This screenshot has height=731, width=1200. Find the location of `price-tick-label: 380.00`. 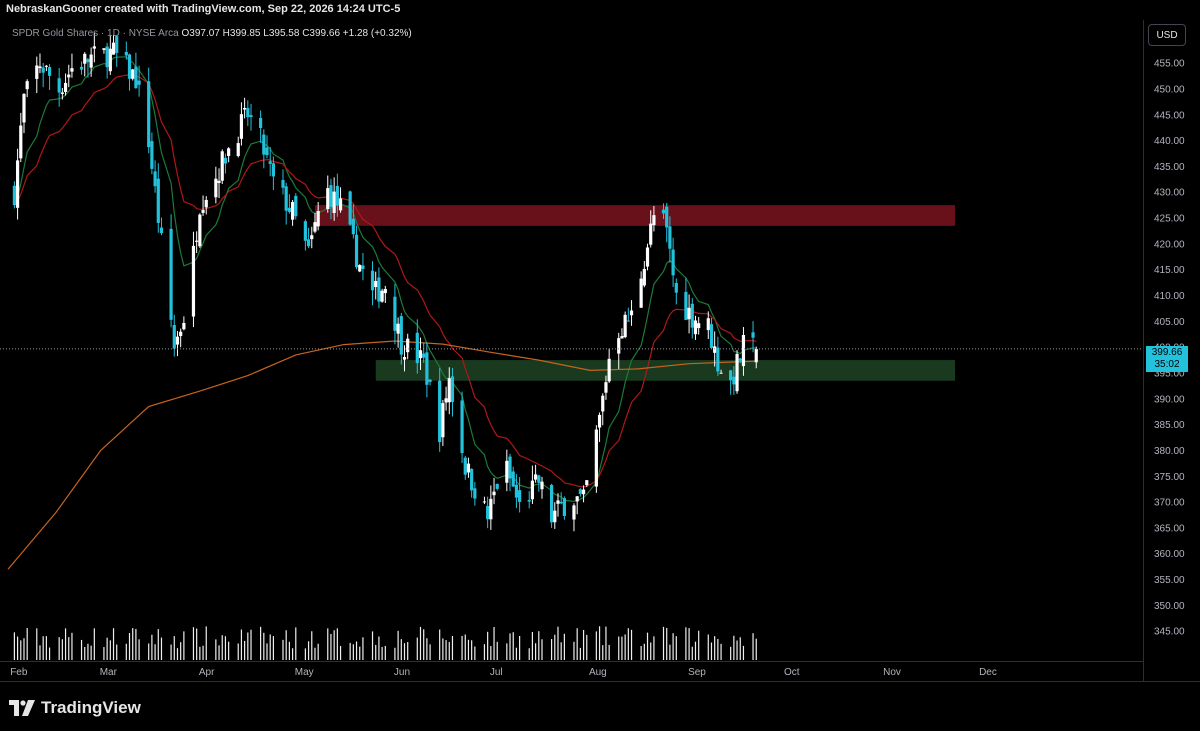

price-tick-label: 380.00 is located at coordinates (1169, 451).